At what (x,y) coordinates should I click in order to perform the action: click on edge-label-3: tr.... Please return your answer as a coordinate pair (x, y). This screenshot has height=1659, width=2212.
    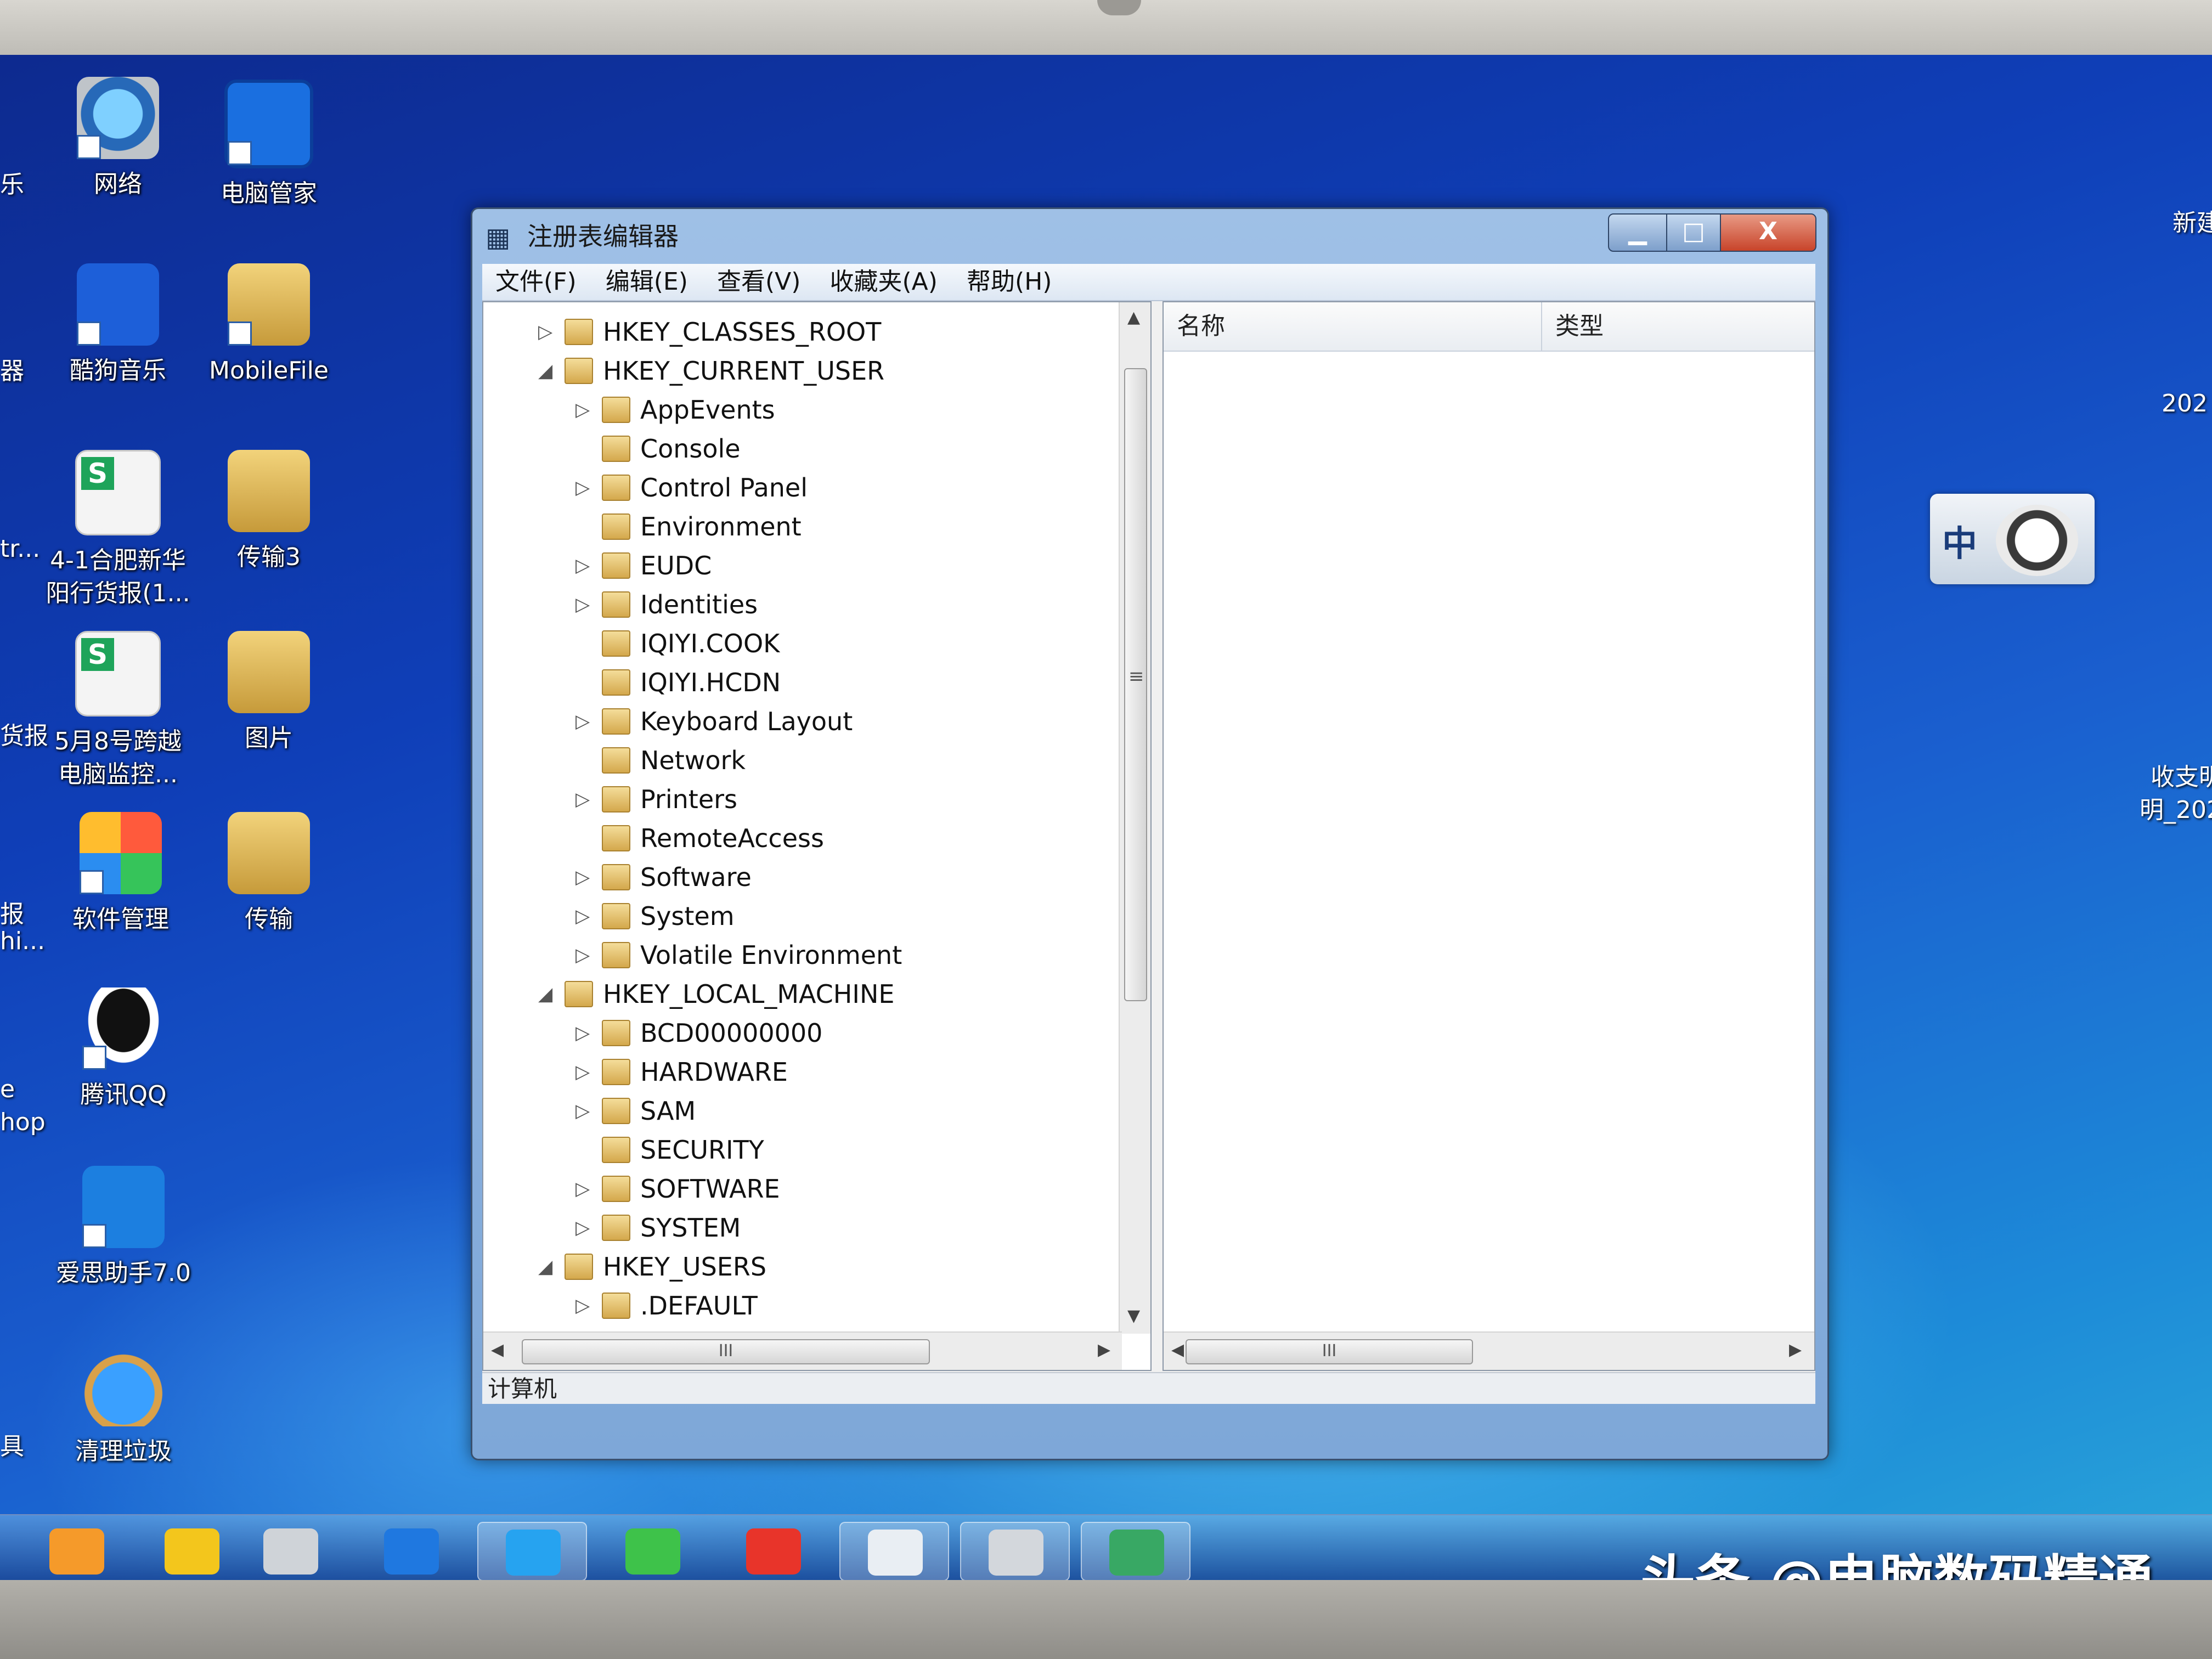
    Looking at the image, I should click on (21, 549).